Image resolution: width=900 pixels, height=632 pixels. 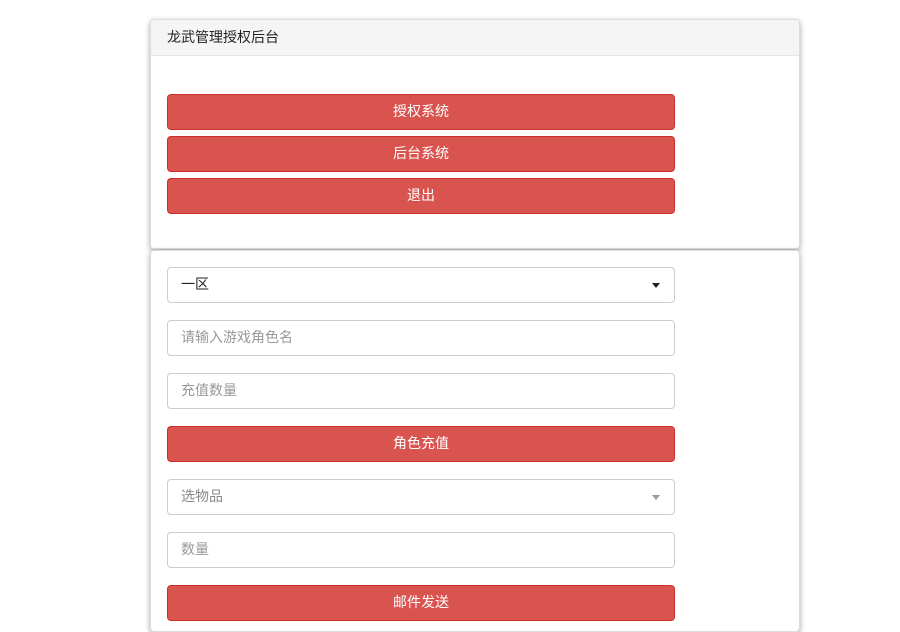 I want to click on panel-heading: 龙武管理授权后台, so click(x=475, y=38).